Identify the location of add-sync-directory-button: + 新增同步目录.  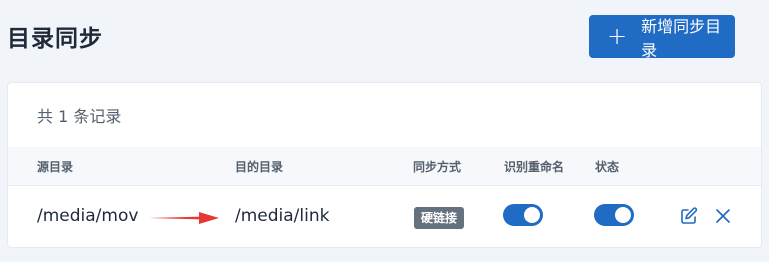
(662, 37).